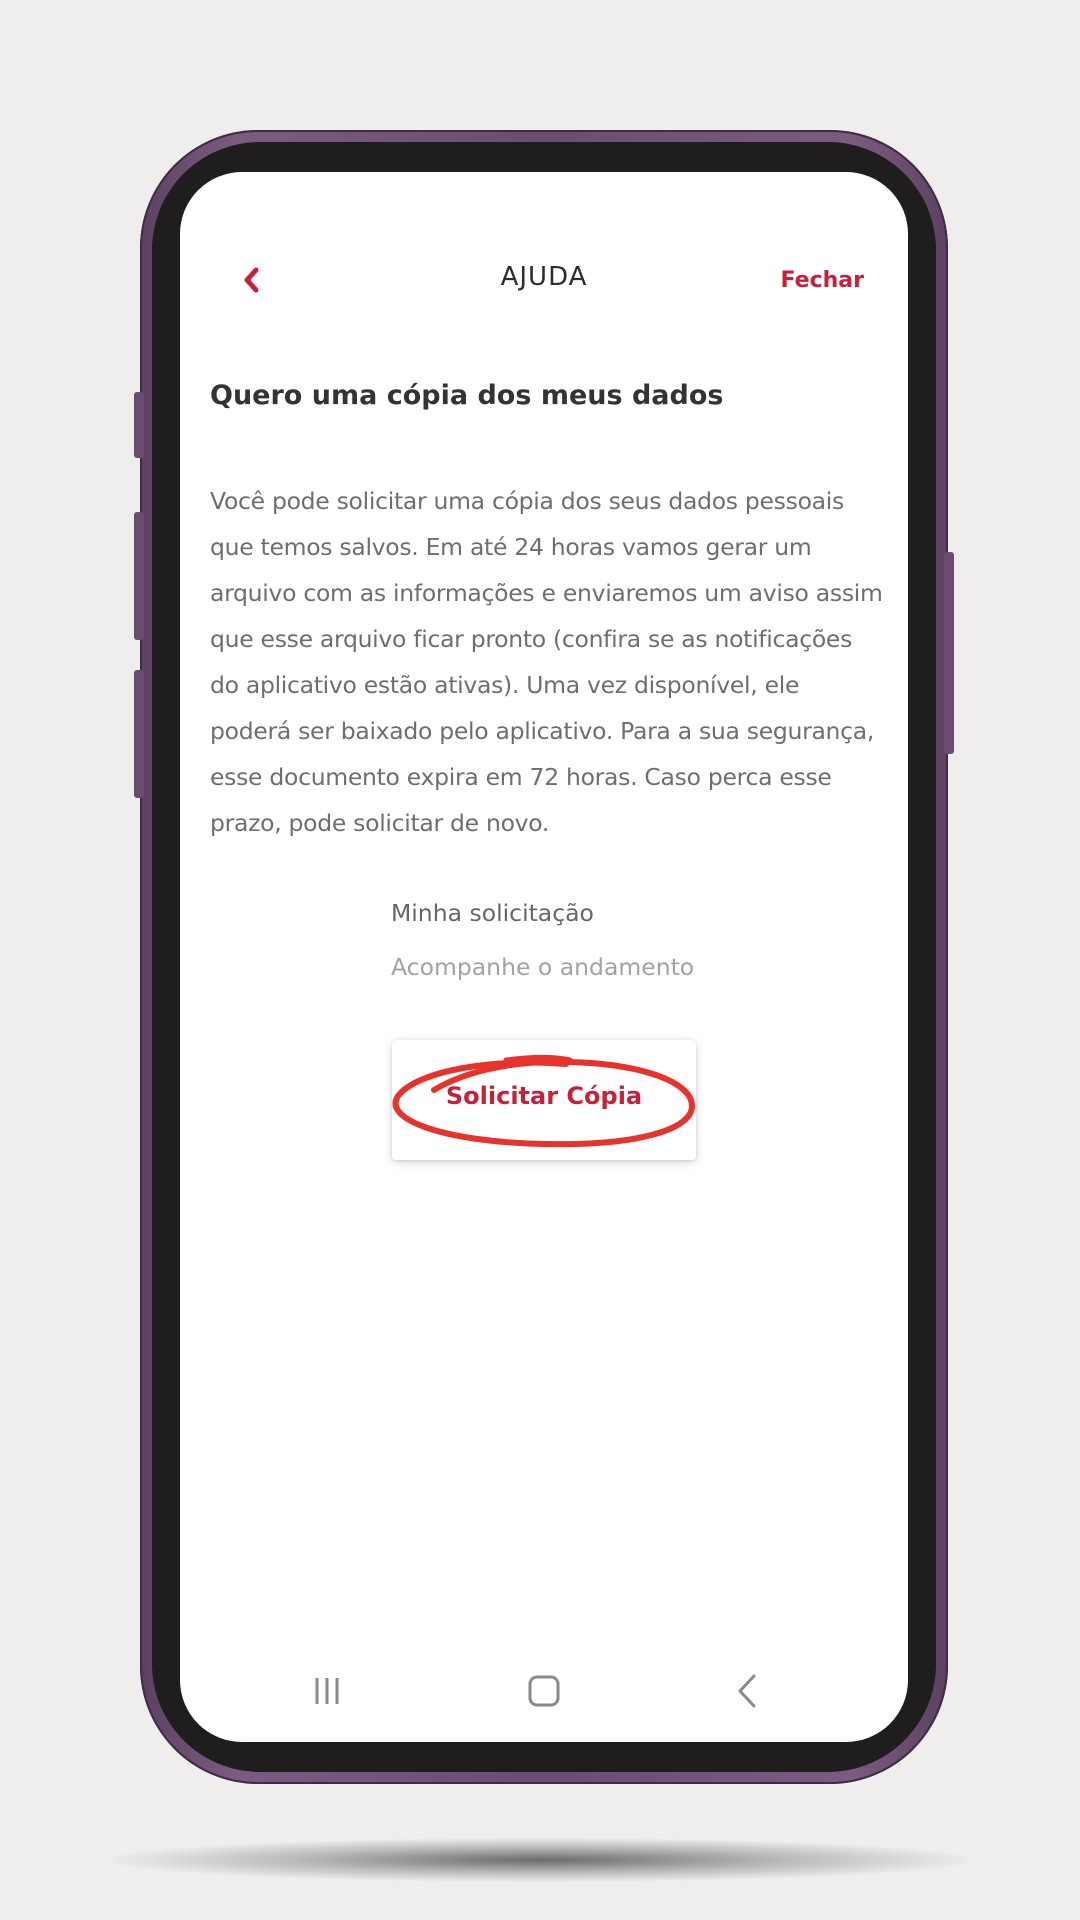 The height and width of the screenshot is (1920, 1080). I want to click on highlight-circle, so click(544, 1101).